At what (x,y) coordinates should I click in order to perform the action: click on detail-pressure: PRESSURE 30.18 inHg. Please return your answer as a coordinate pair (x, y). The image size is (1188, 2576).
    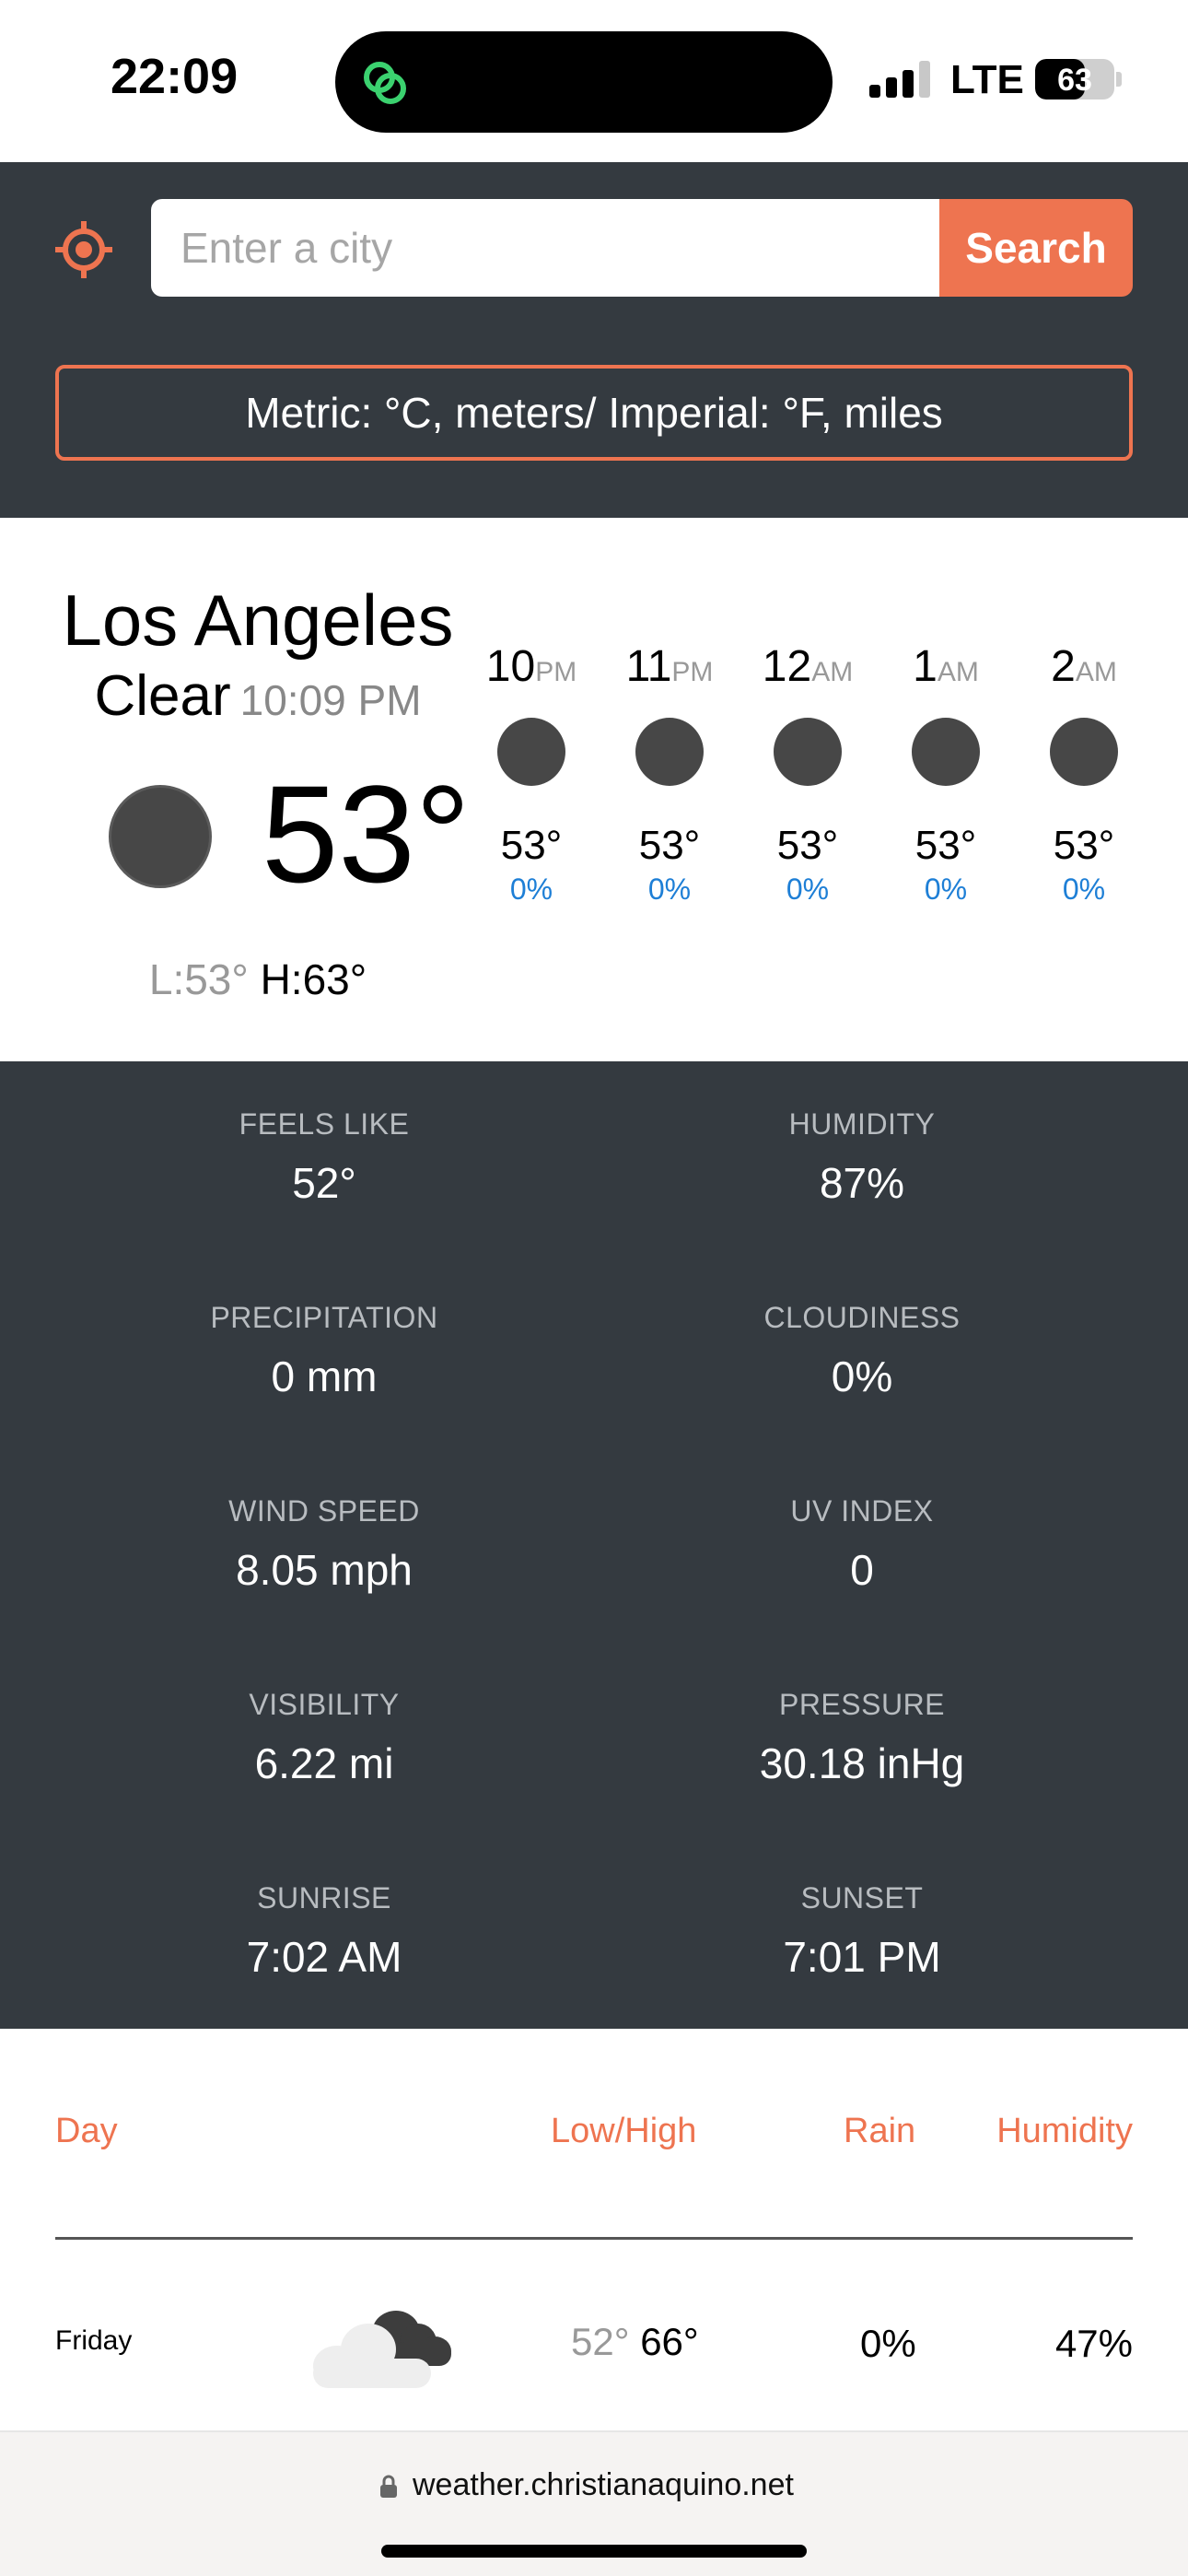
    Looking at the image, I should click on (862, 1738).